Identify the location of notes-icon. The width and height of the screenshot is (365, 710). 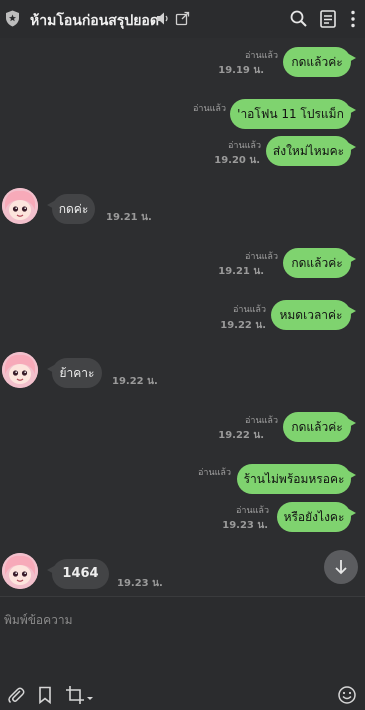
(328, 19).